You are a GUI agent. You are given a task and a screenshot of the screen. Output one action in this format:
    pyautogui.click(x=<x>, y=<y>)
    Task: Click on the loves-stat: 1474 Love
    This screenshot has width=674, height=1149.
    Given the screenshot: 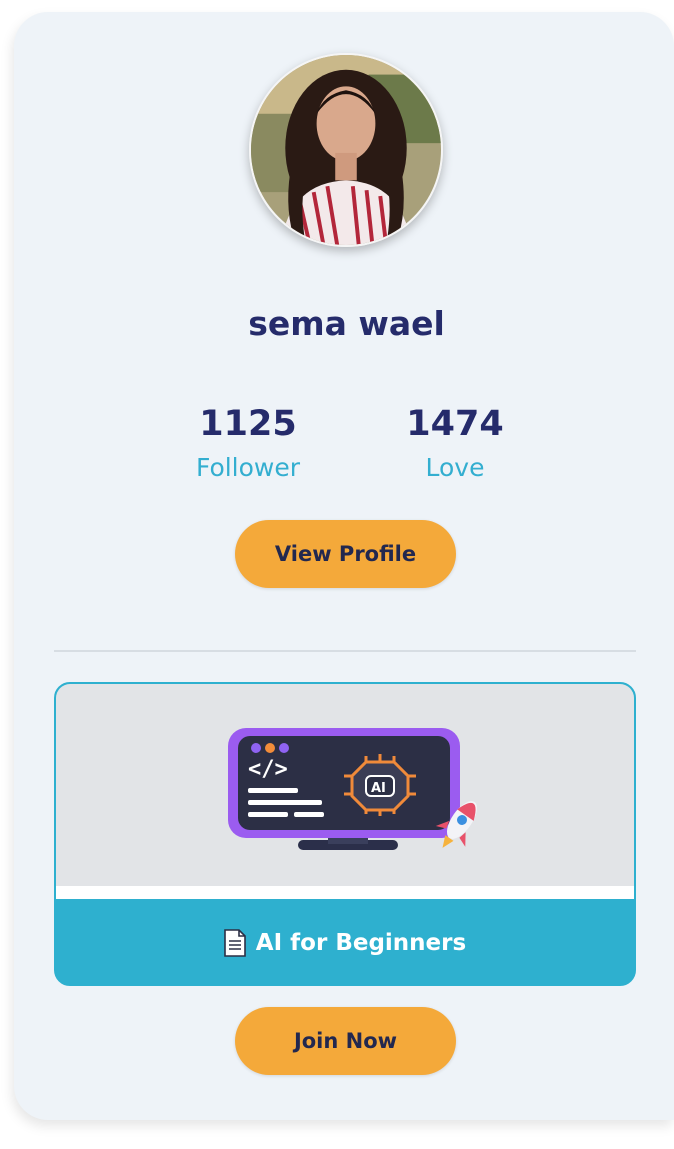 What is the action you would take?
    pyautogui.click(x=455, y=444)
    